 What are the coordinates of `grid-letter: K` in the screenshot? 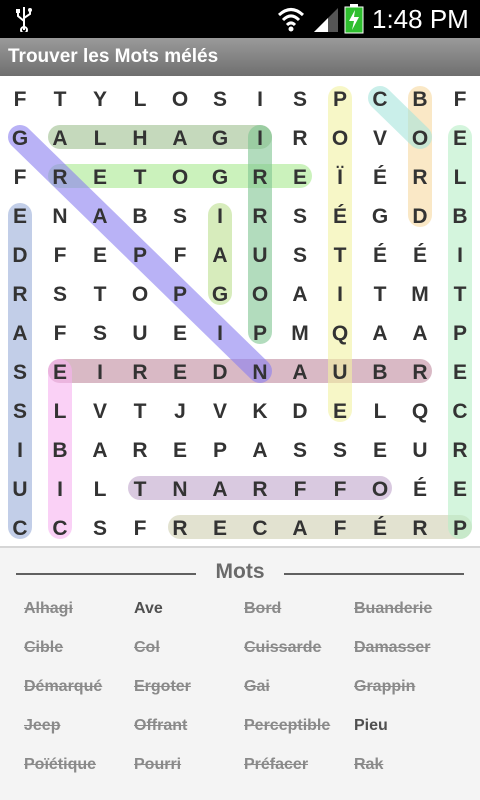 It's located at (259, 411).